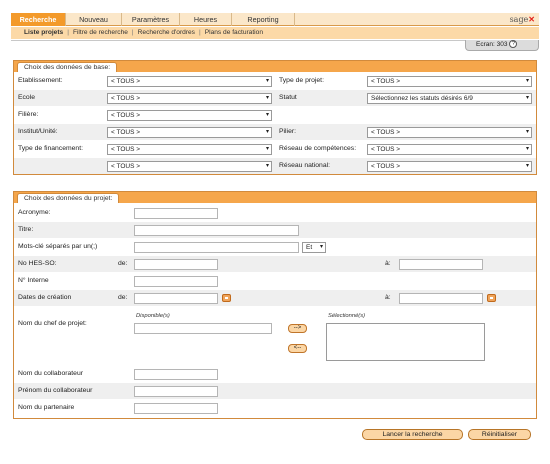 The width and height of the screenshot is (550, 464). I want to click on select-institut: < TOUS > ▾, so click(189, 132).